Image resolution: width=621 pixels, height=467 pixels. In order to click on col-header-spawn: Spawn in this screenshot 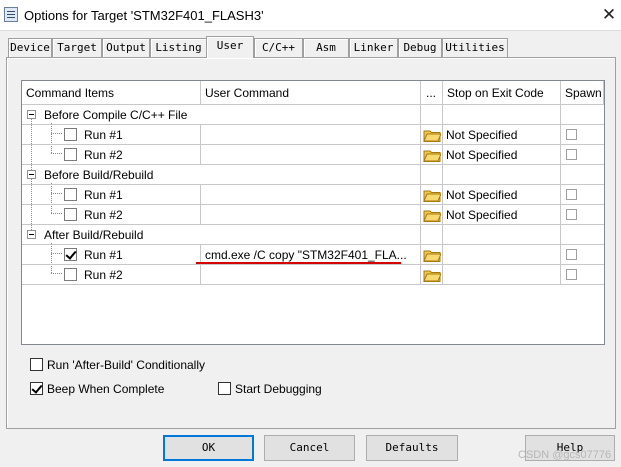, I will do `click(582, 93)`.